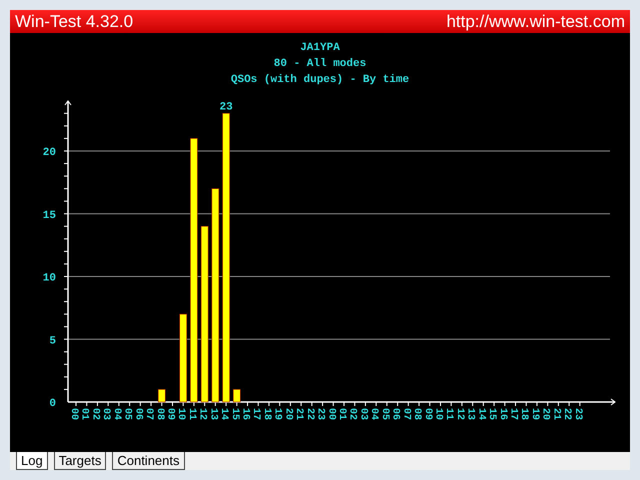 This screenshot has height=480, width=640. I want to click on y-tick-label: 5, so click(52, 341).